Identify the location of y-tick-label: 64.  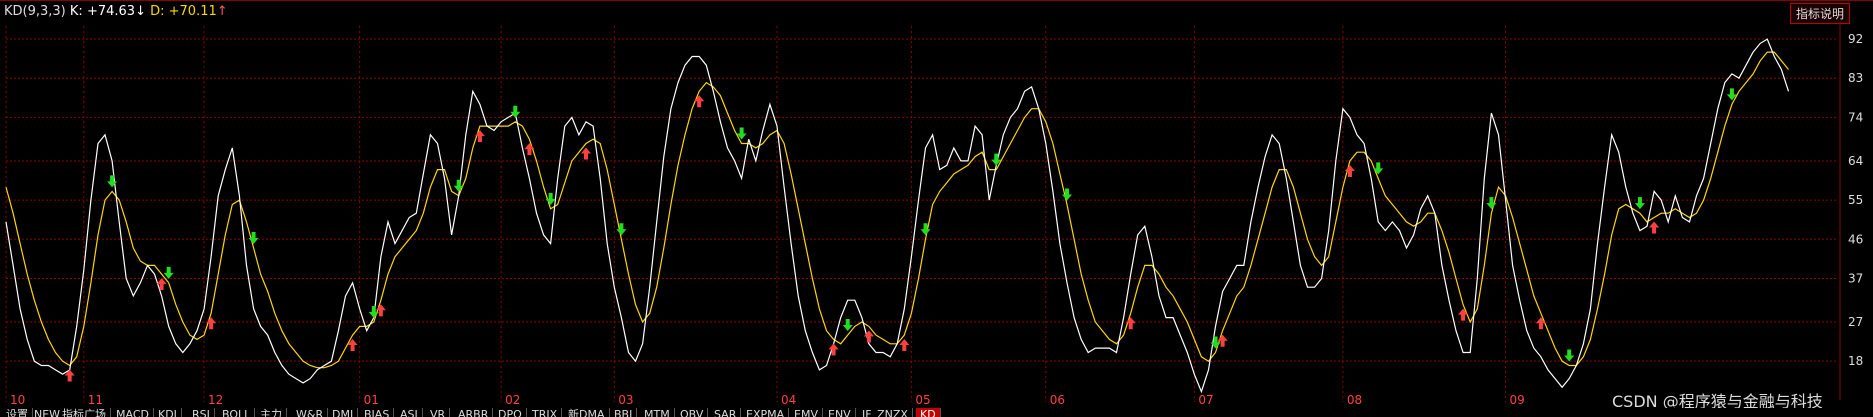
(1855, 161).